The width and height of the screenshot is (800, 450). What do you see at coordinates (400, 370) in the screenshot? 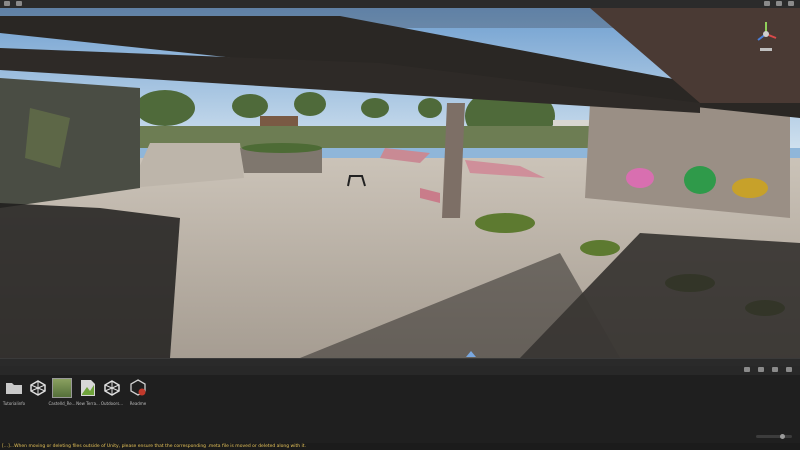
I see `project-header` at bounding box center [400, 370].